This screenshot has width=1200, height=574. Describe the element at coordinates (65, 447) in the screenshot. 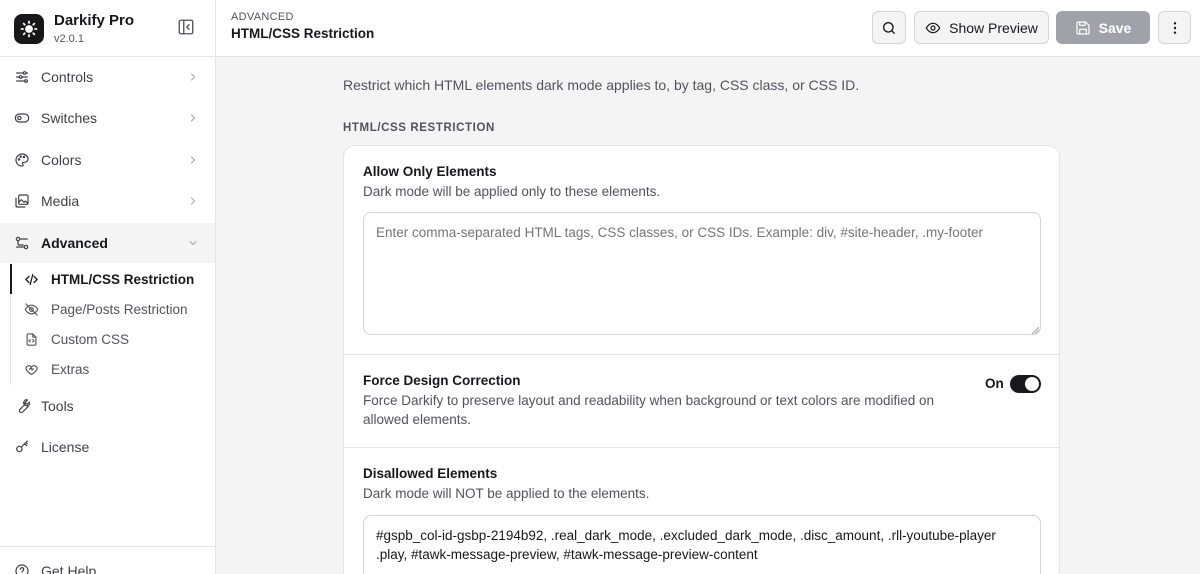

I see `sidebar-item-label: License` at that location.